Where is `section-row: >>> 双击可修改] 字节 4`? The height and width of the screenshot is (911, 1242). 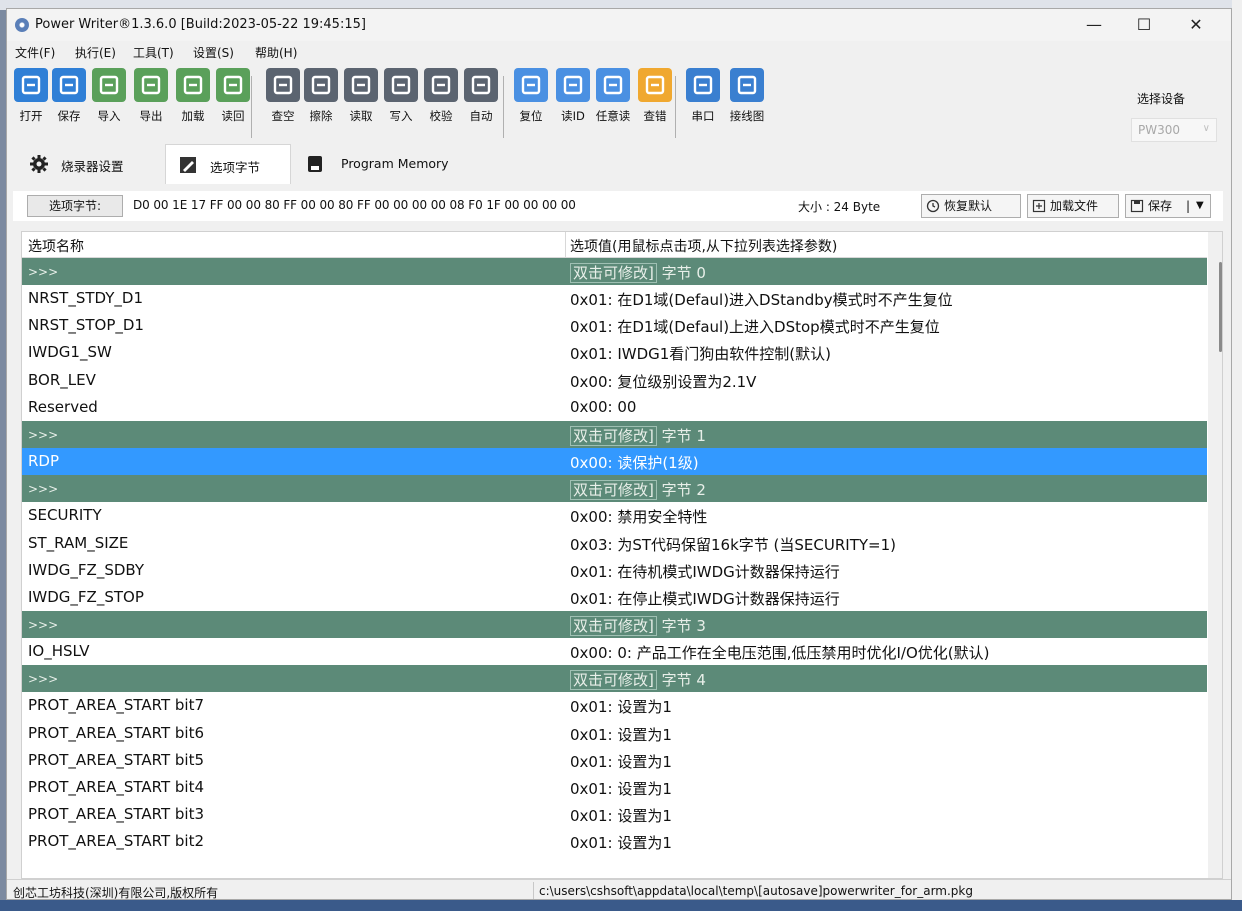
section-row: >>> 双击可修改] 字节 4 is located at coordinates (614, 679).